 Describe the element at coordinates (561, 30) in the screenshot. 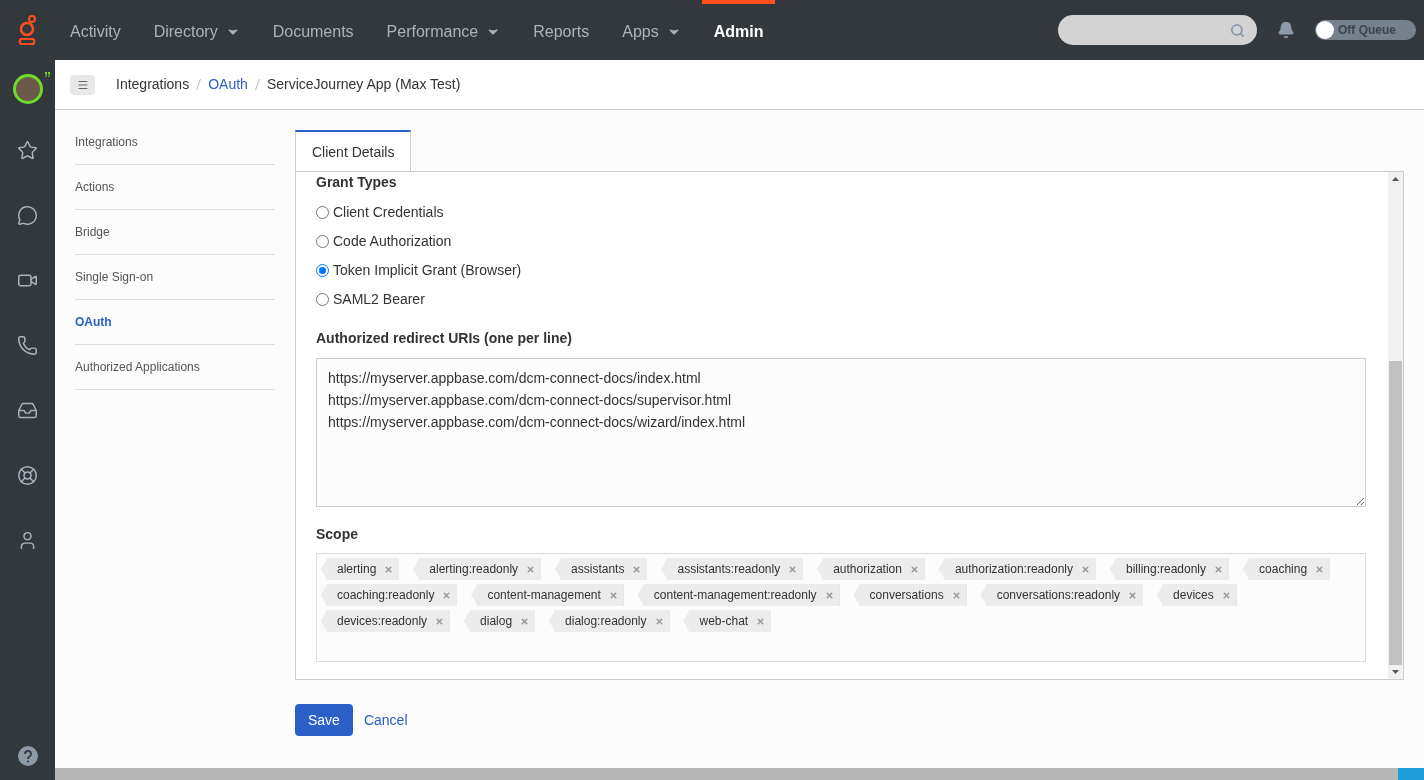

I see `nav-tab: Reports` at that location.